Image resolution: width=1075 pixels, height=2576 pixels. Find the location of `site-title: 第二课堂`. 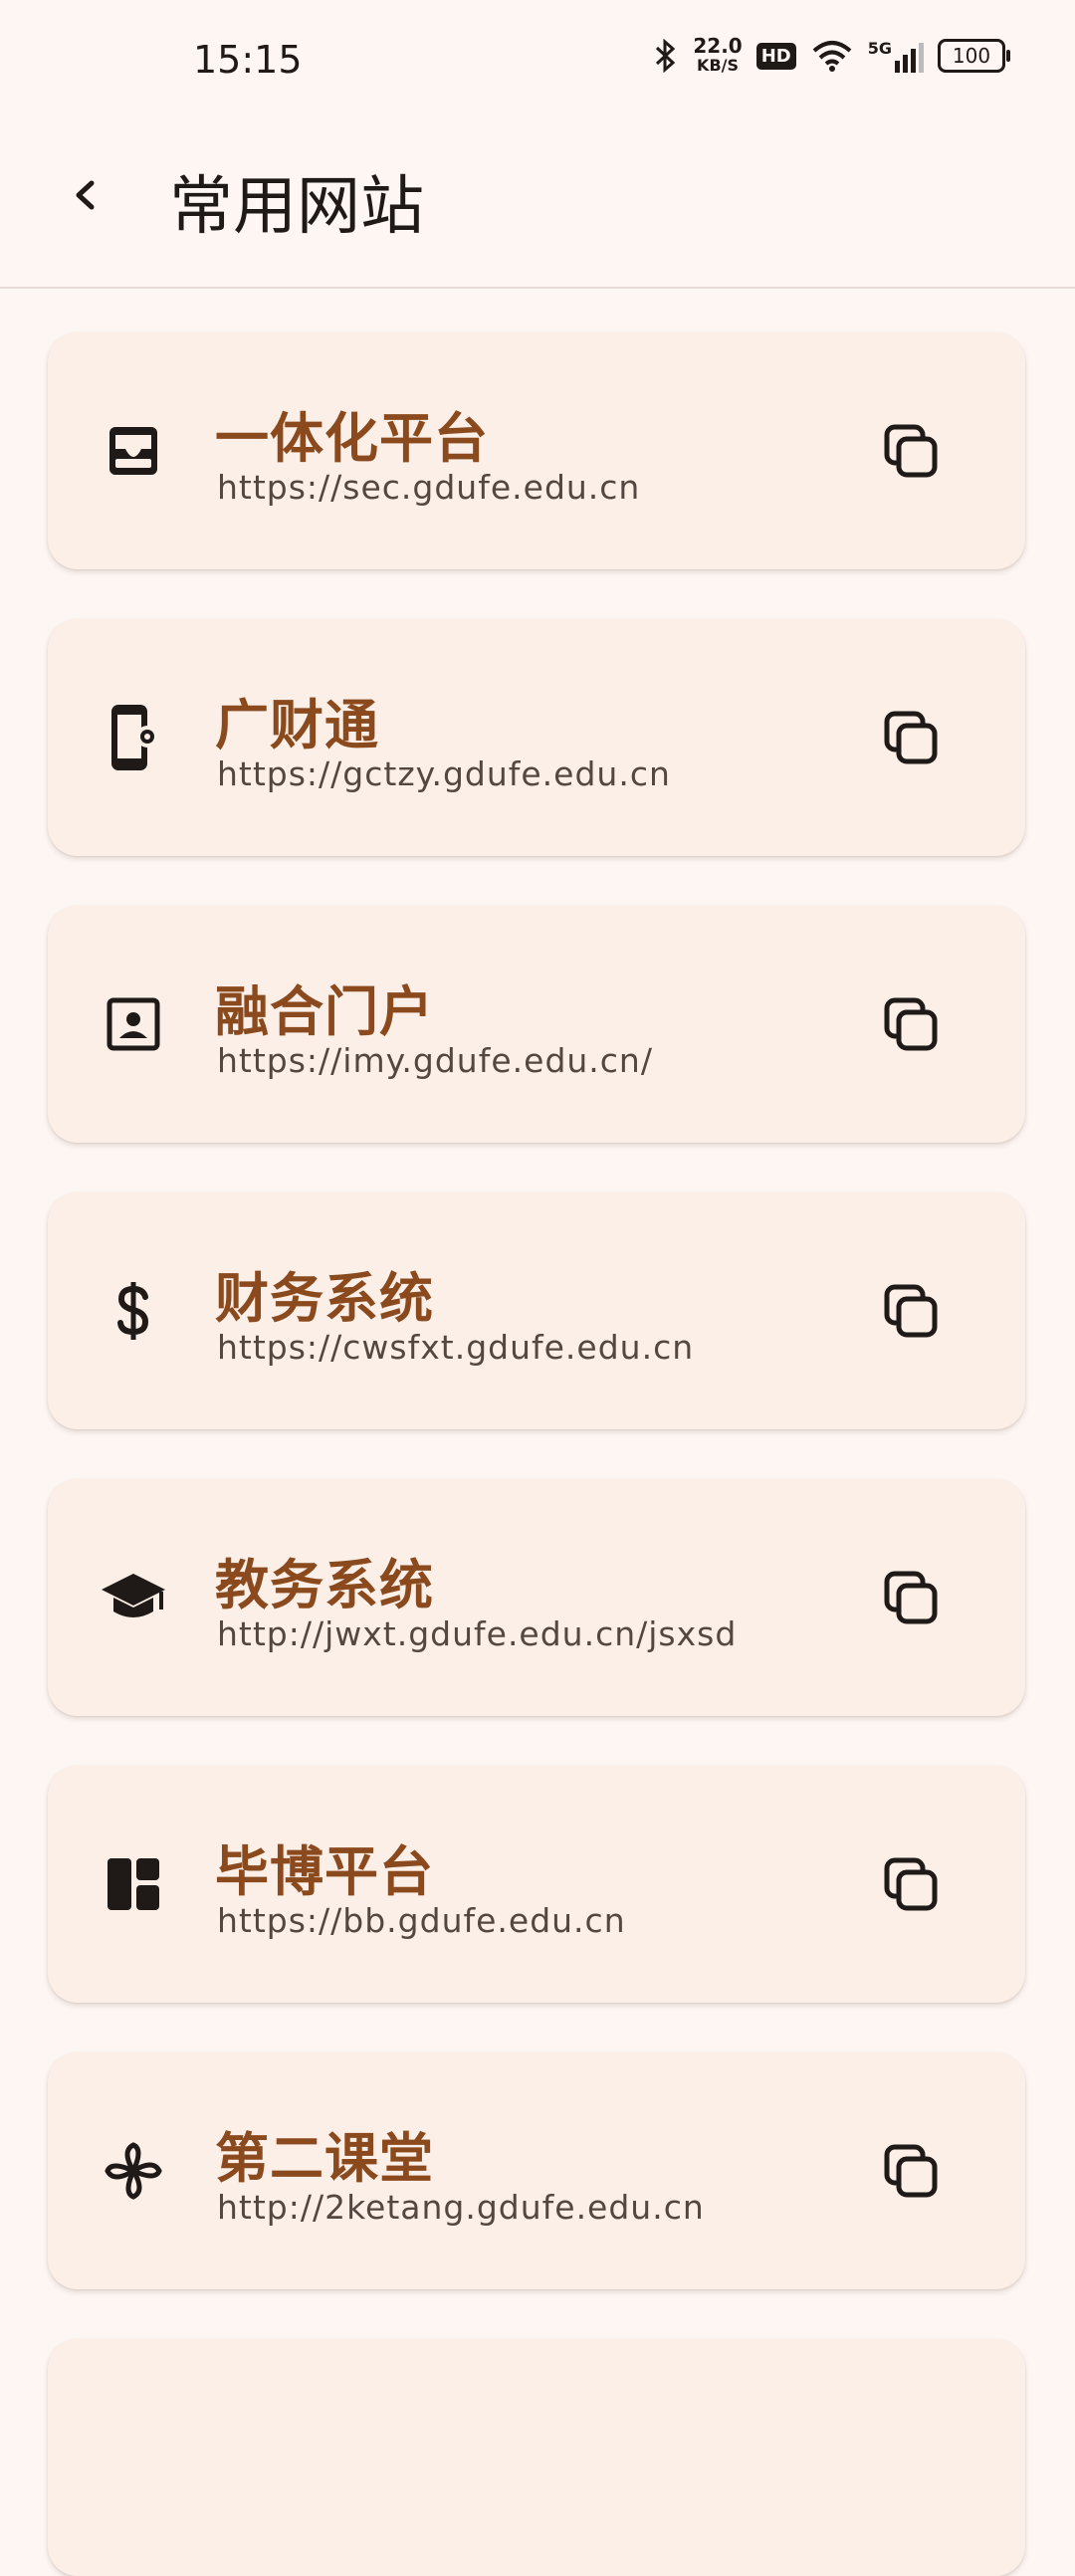

site-title: 第二课堂 is located at coordinates (324, 2158).